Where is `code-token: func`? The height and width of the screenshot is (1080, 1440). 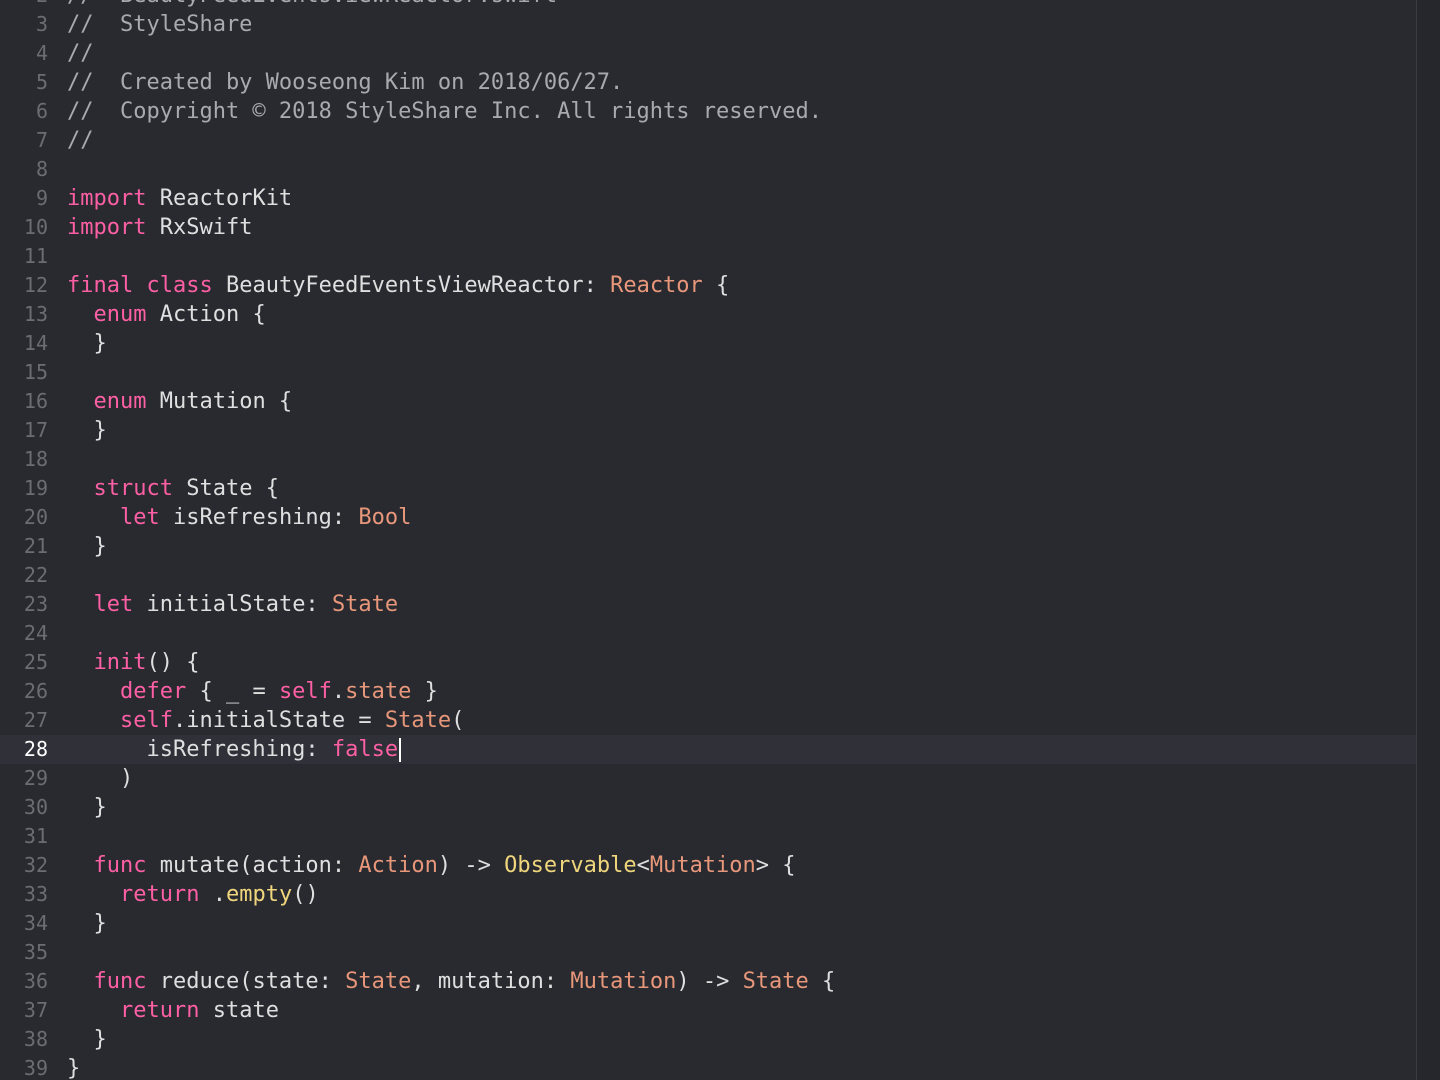
code-token: func is located at coordinates (120, 865).